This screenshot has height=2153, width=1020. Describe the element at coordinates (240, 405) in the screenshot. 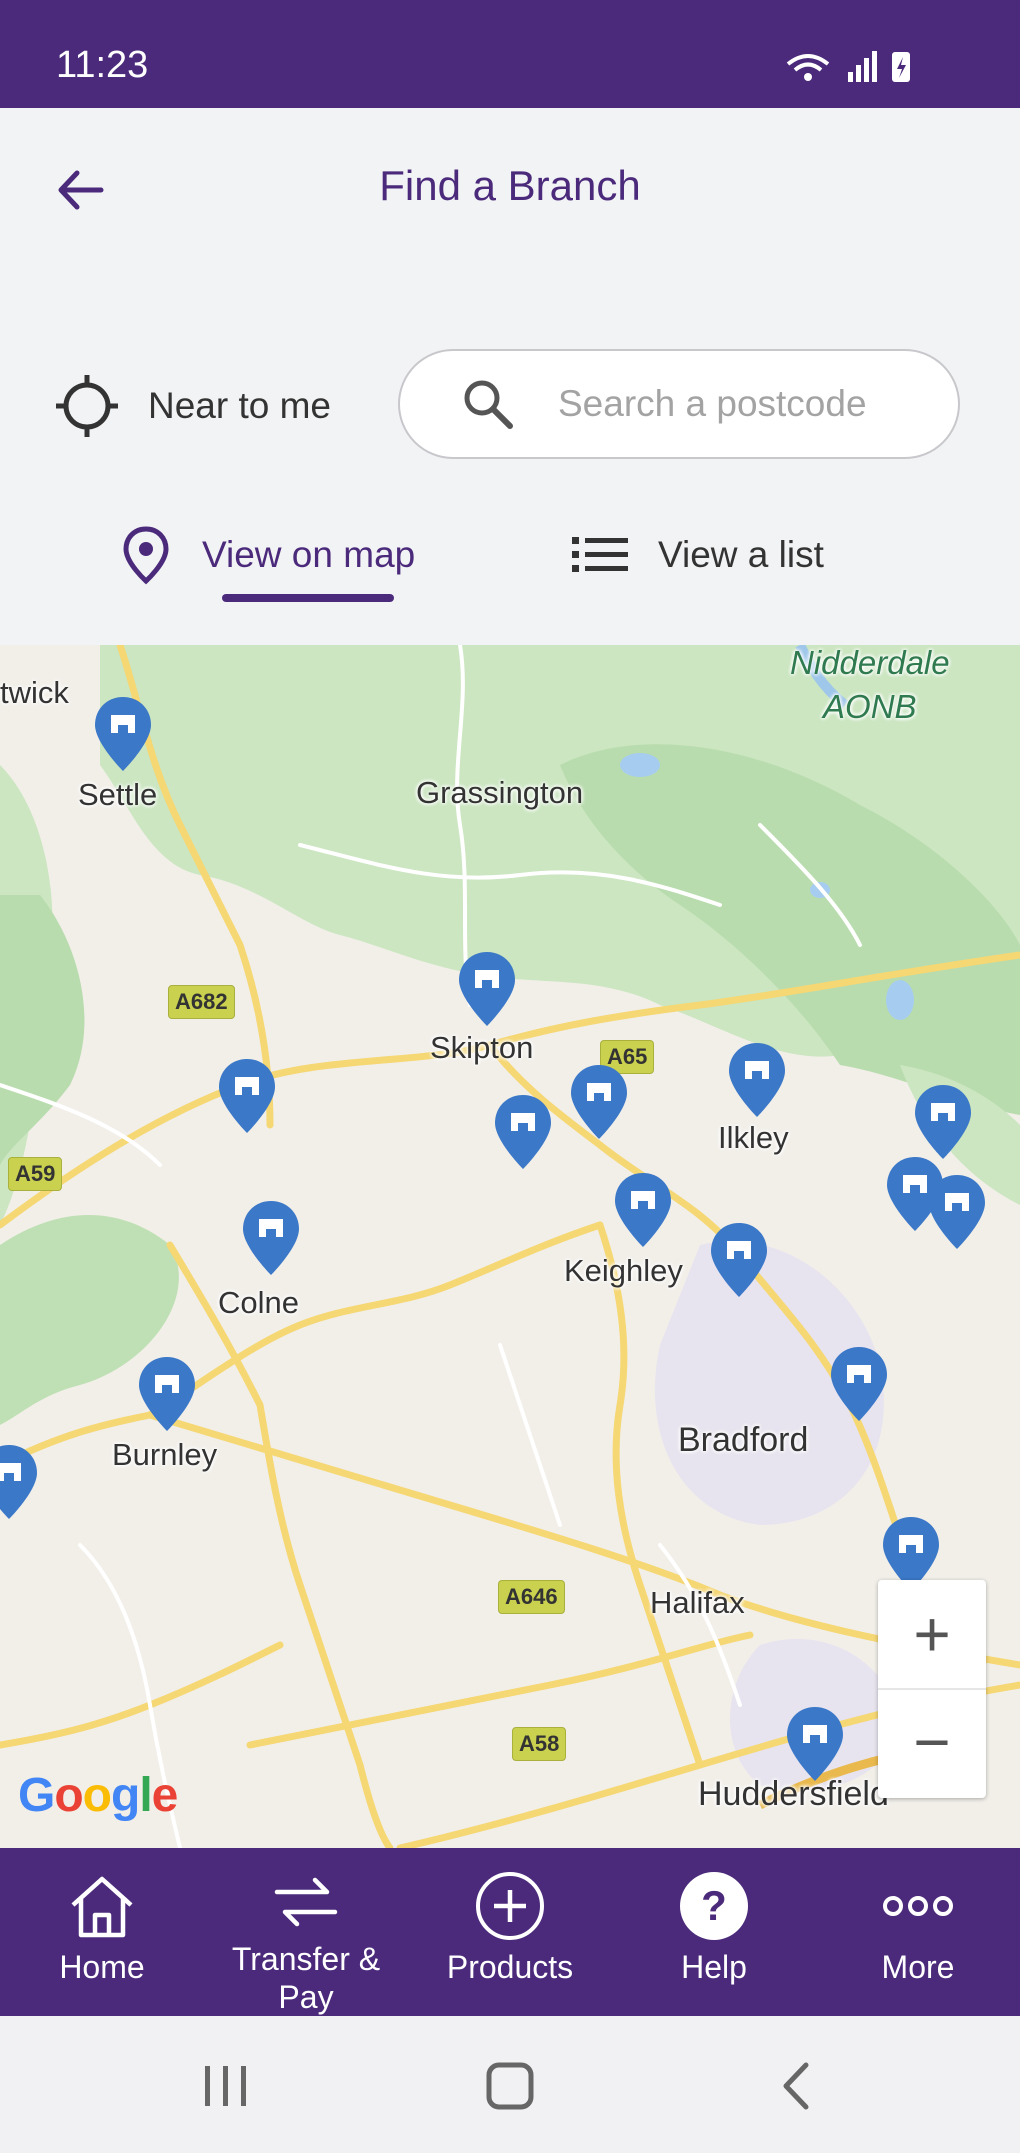

I see `near-me-label: Near to me` at that location.